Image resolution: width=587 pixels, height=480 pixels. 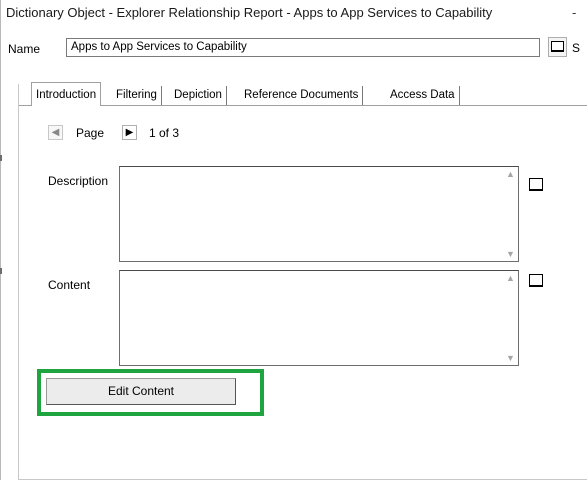 I want to click on description-textarea: ▲ ▼, so click(x=319, y=214).